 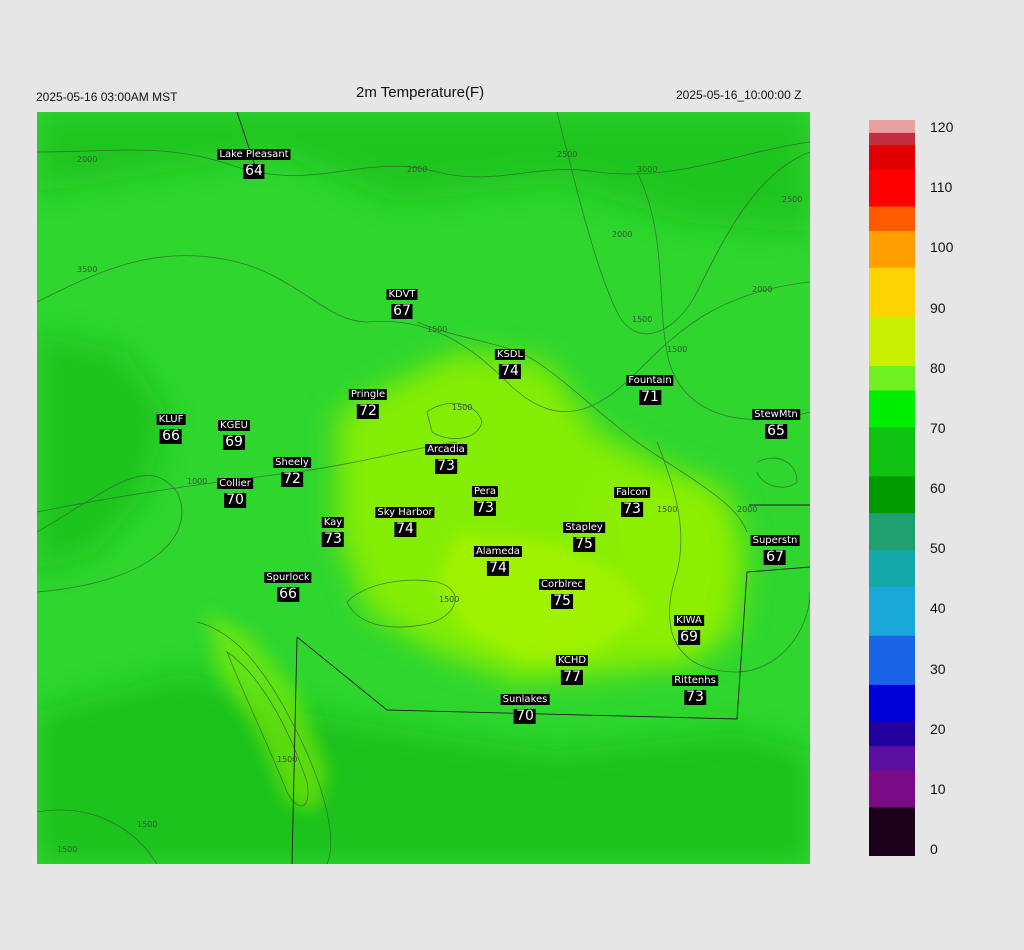 What do you see at coordinates (650, 387) in the screenshot?
I see `station-marker: Fountain 71` at bounding box center [650, 387].